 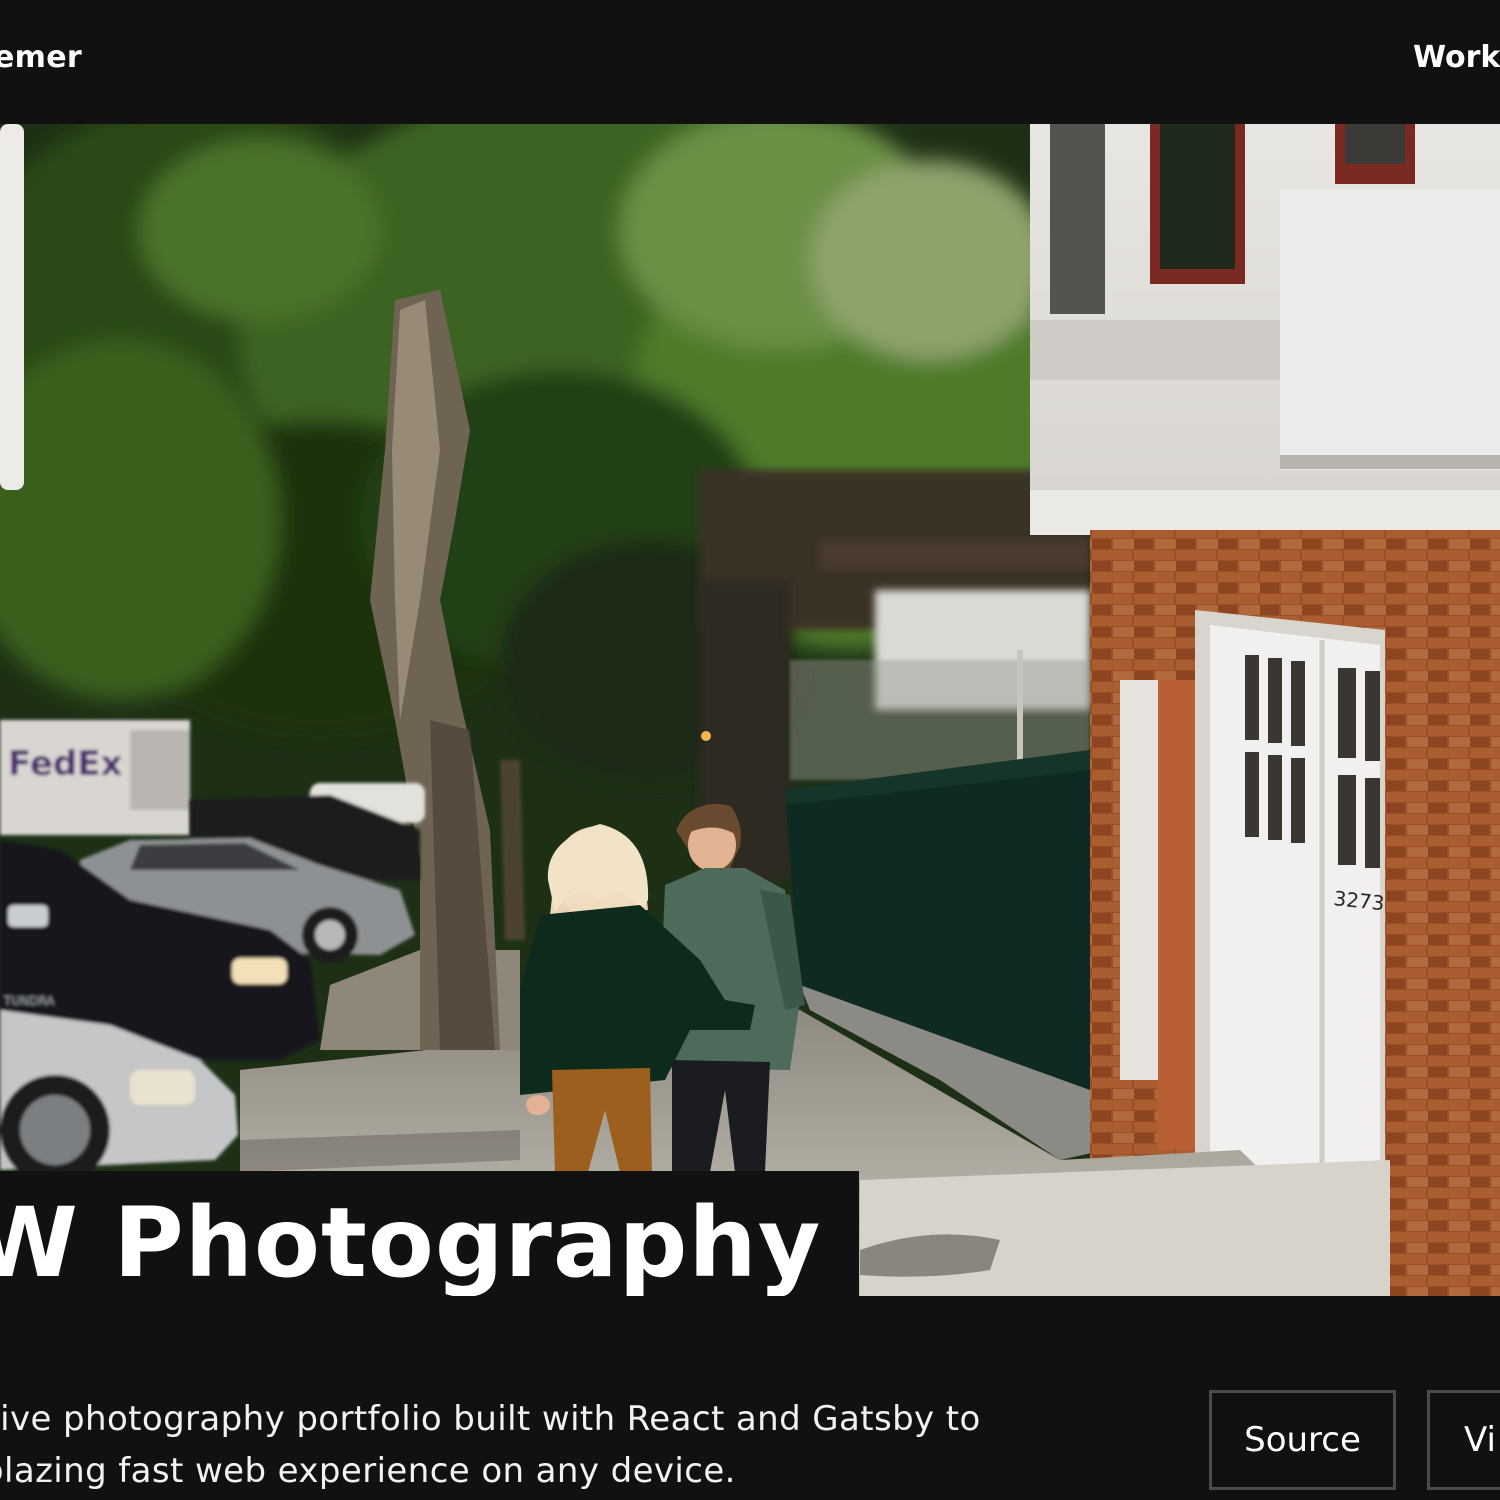 I want to click on site-header: emer Work, so click(x=750, y=62).